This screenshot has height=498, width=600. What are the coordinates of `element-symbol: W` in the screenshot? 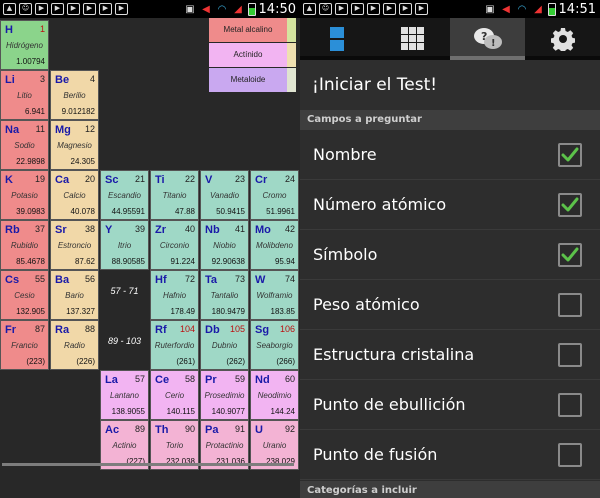 It's located at (260, 280).